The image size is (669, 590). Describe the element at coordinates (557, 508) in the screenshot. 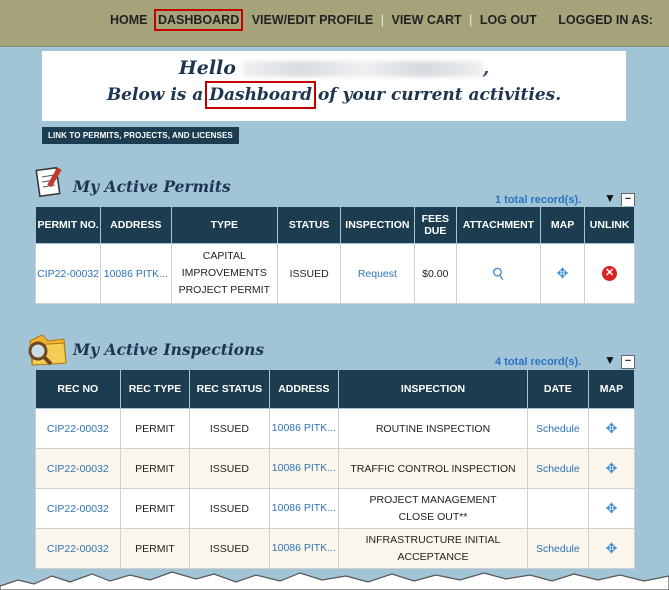

I see `schedule-link` at that location.